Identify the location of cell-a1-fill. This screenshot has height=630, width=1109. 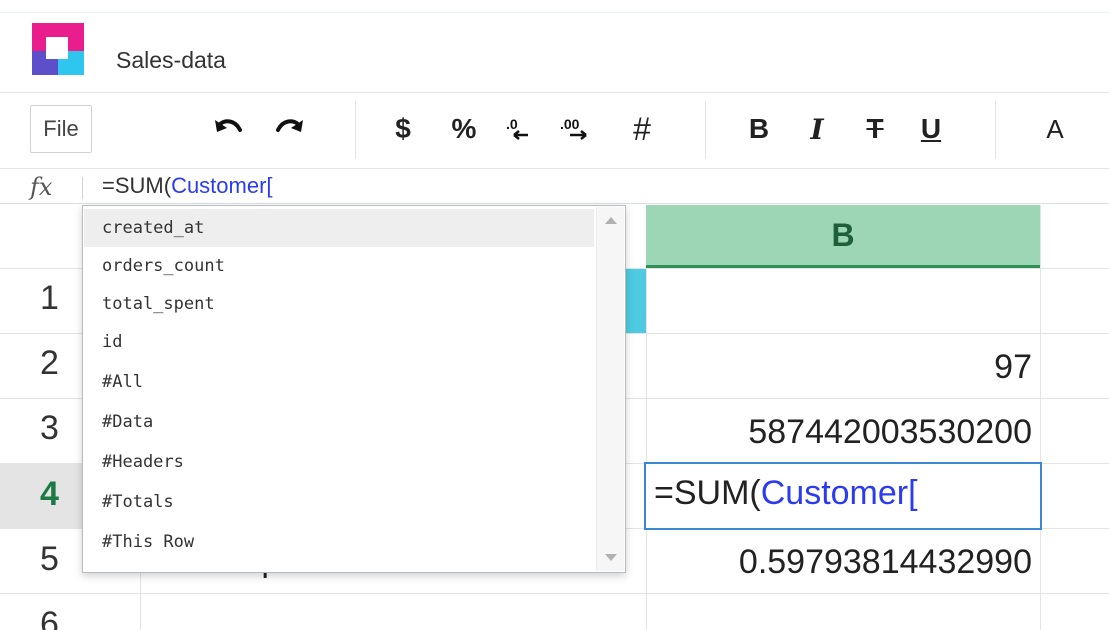
(635, 301).